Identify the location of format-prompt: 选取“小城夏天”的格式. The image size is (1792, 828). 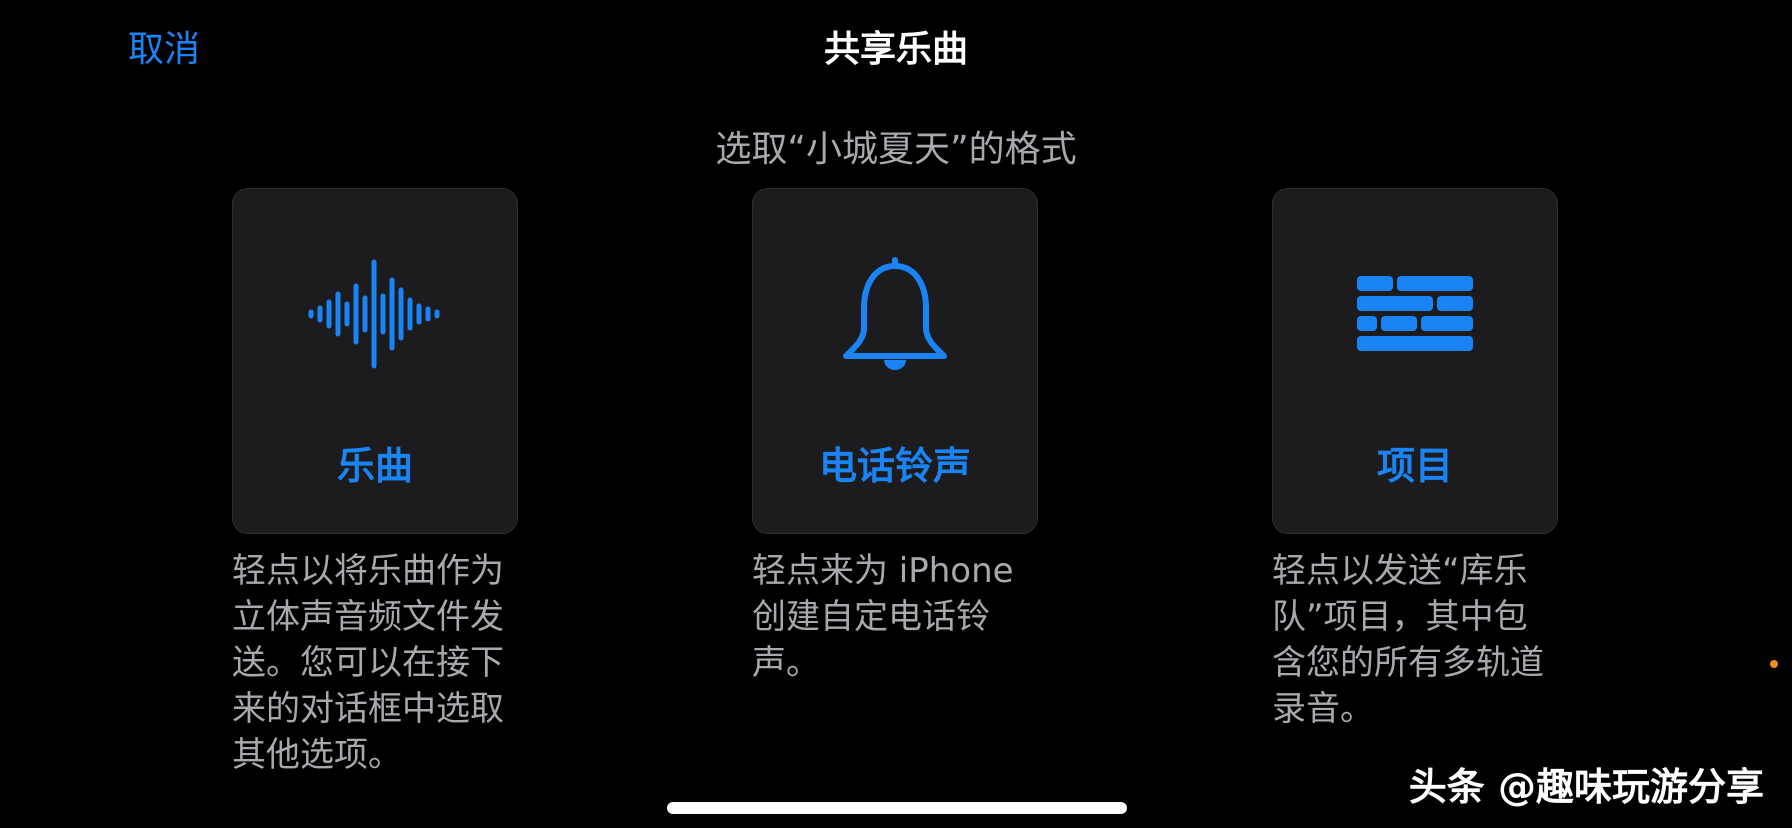
(896, 149).